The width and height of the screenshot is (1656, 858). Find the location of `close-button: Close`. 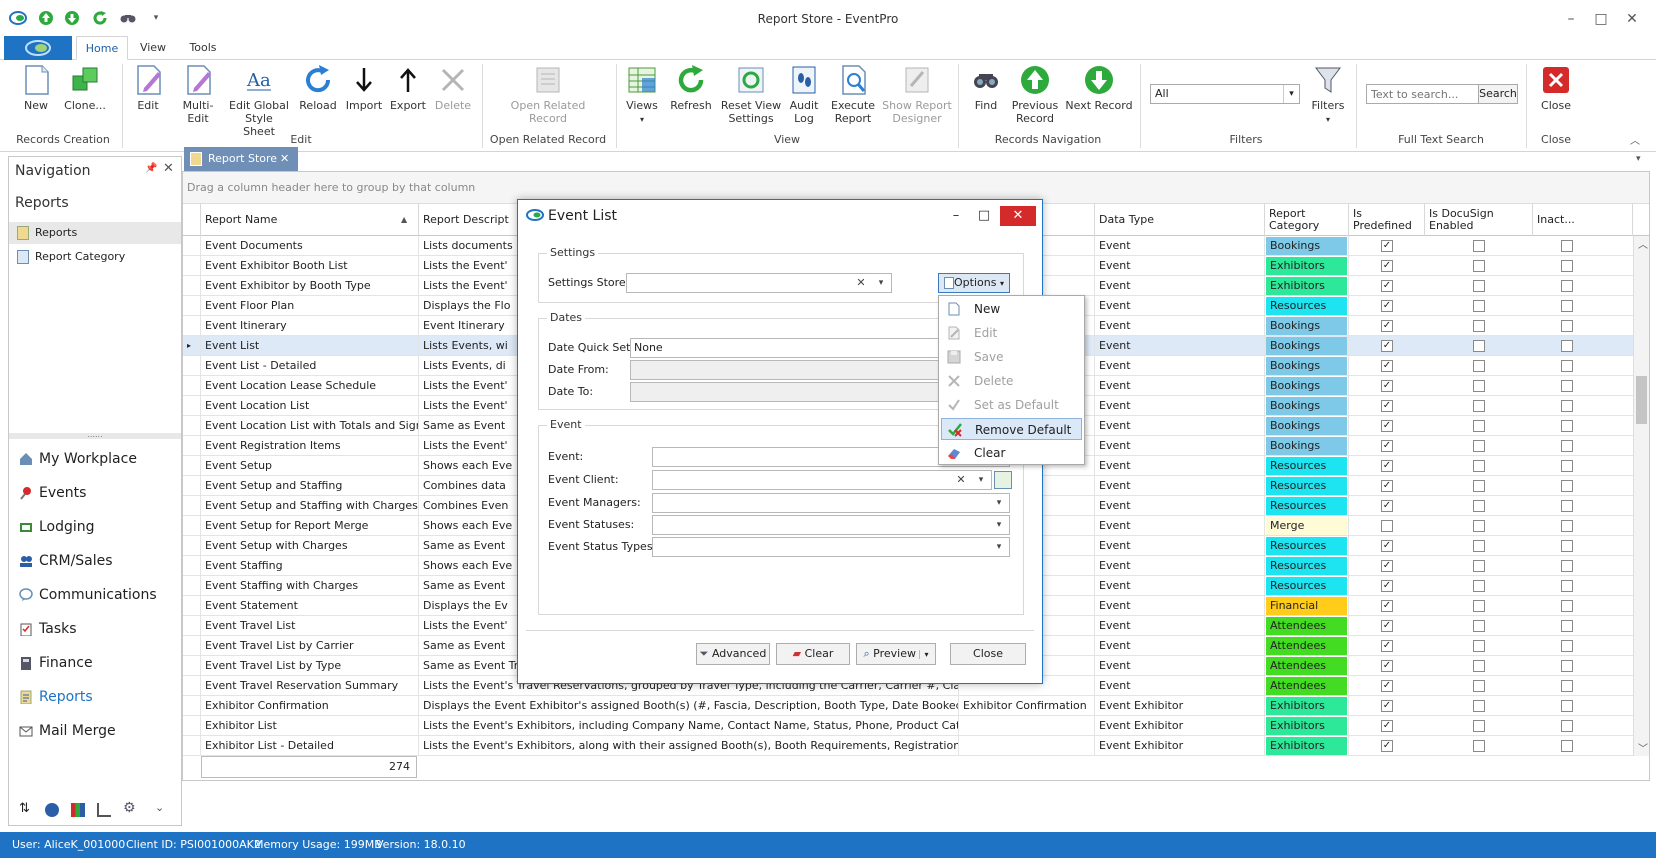

close-button: Close is located at coordinates (1556, 97).